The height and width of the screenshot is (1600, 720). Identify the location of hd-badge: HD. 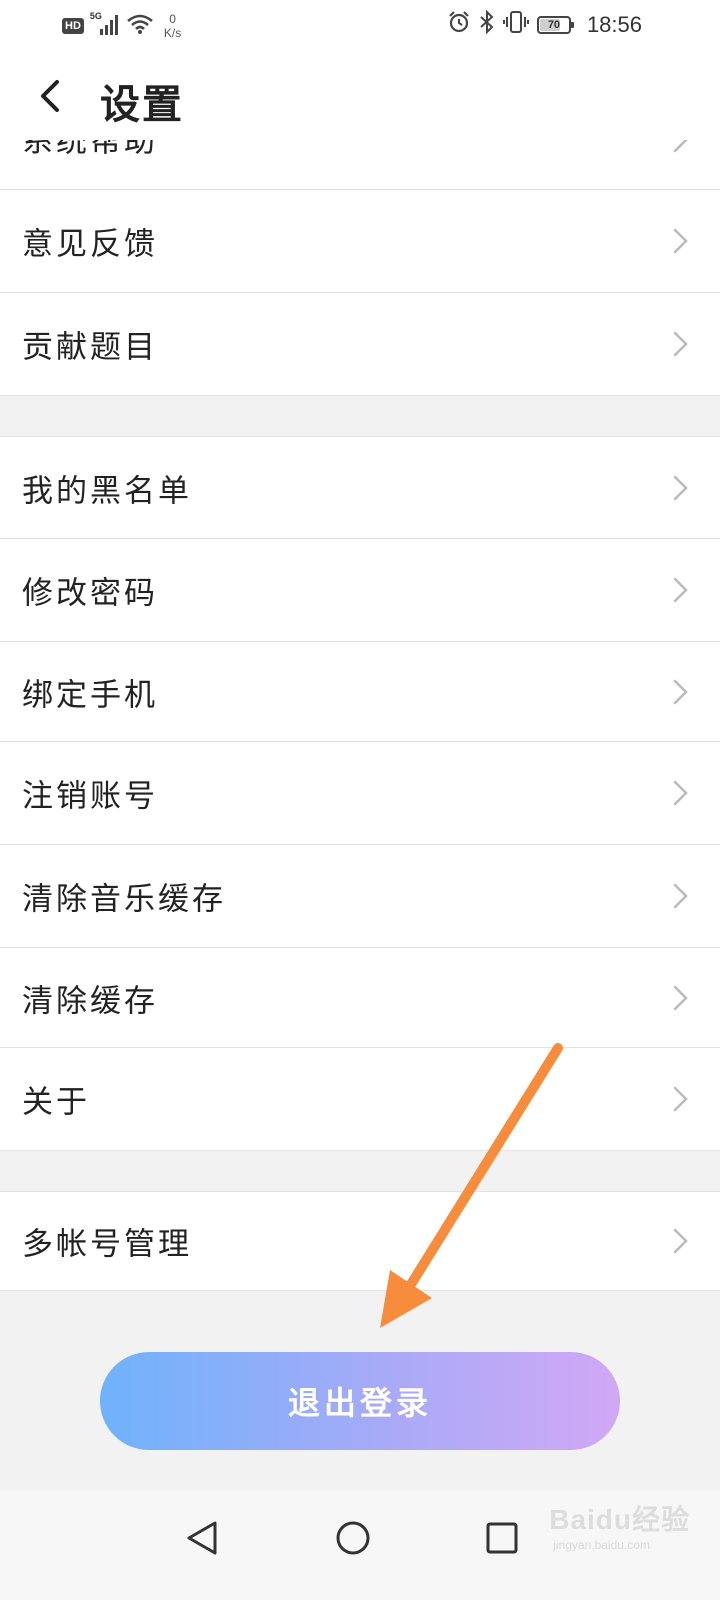
(73, 26).